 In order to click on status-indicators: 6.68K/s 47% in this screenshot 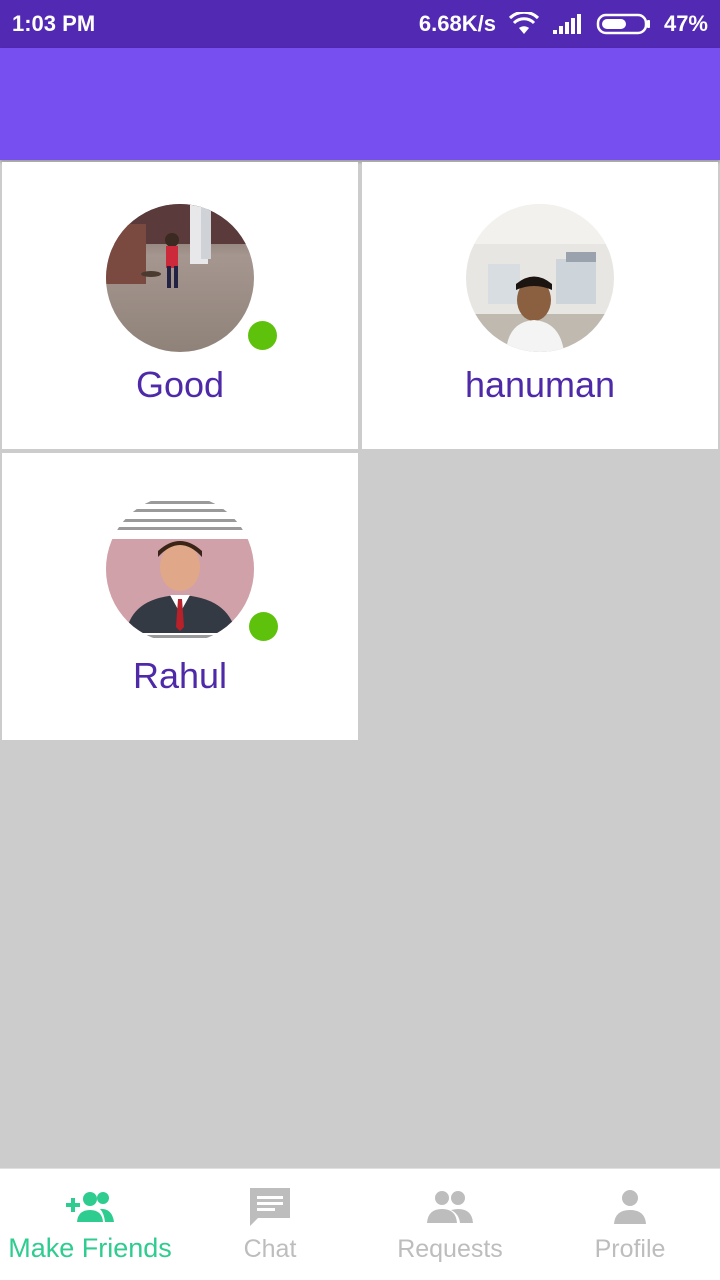, I will do `click(563, 24)`.